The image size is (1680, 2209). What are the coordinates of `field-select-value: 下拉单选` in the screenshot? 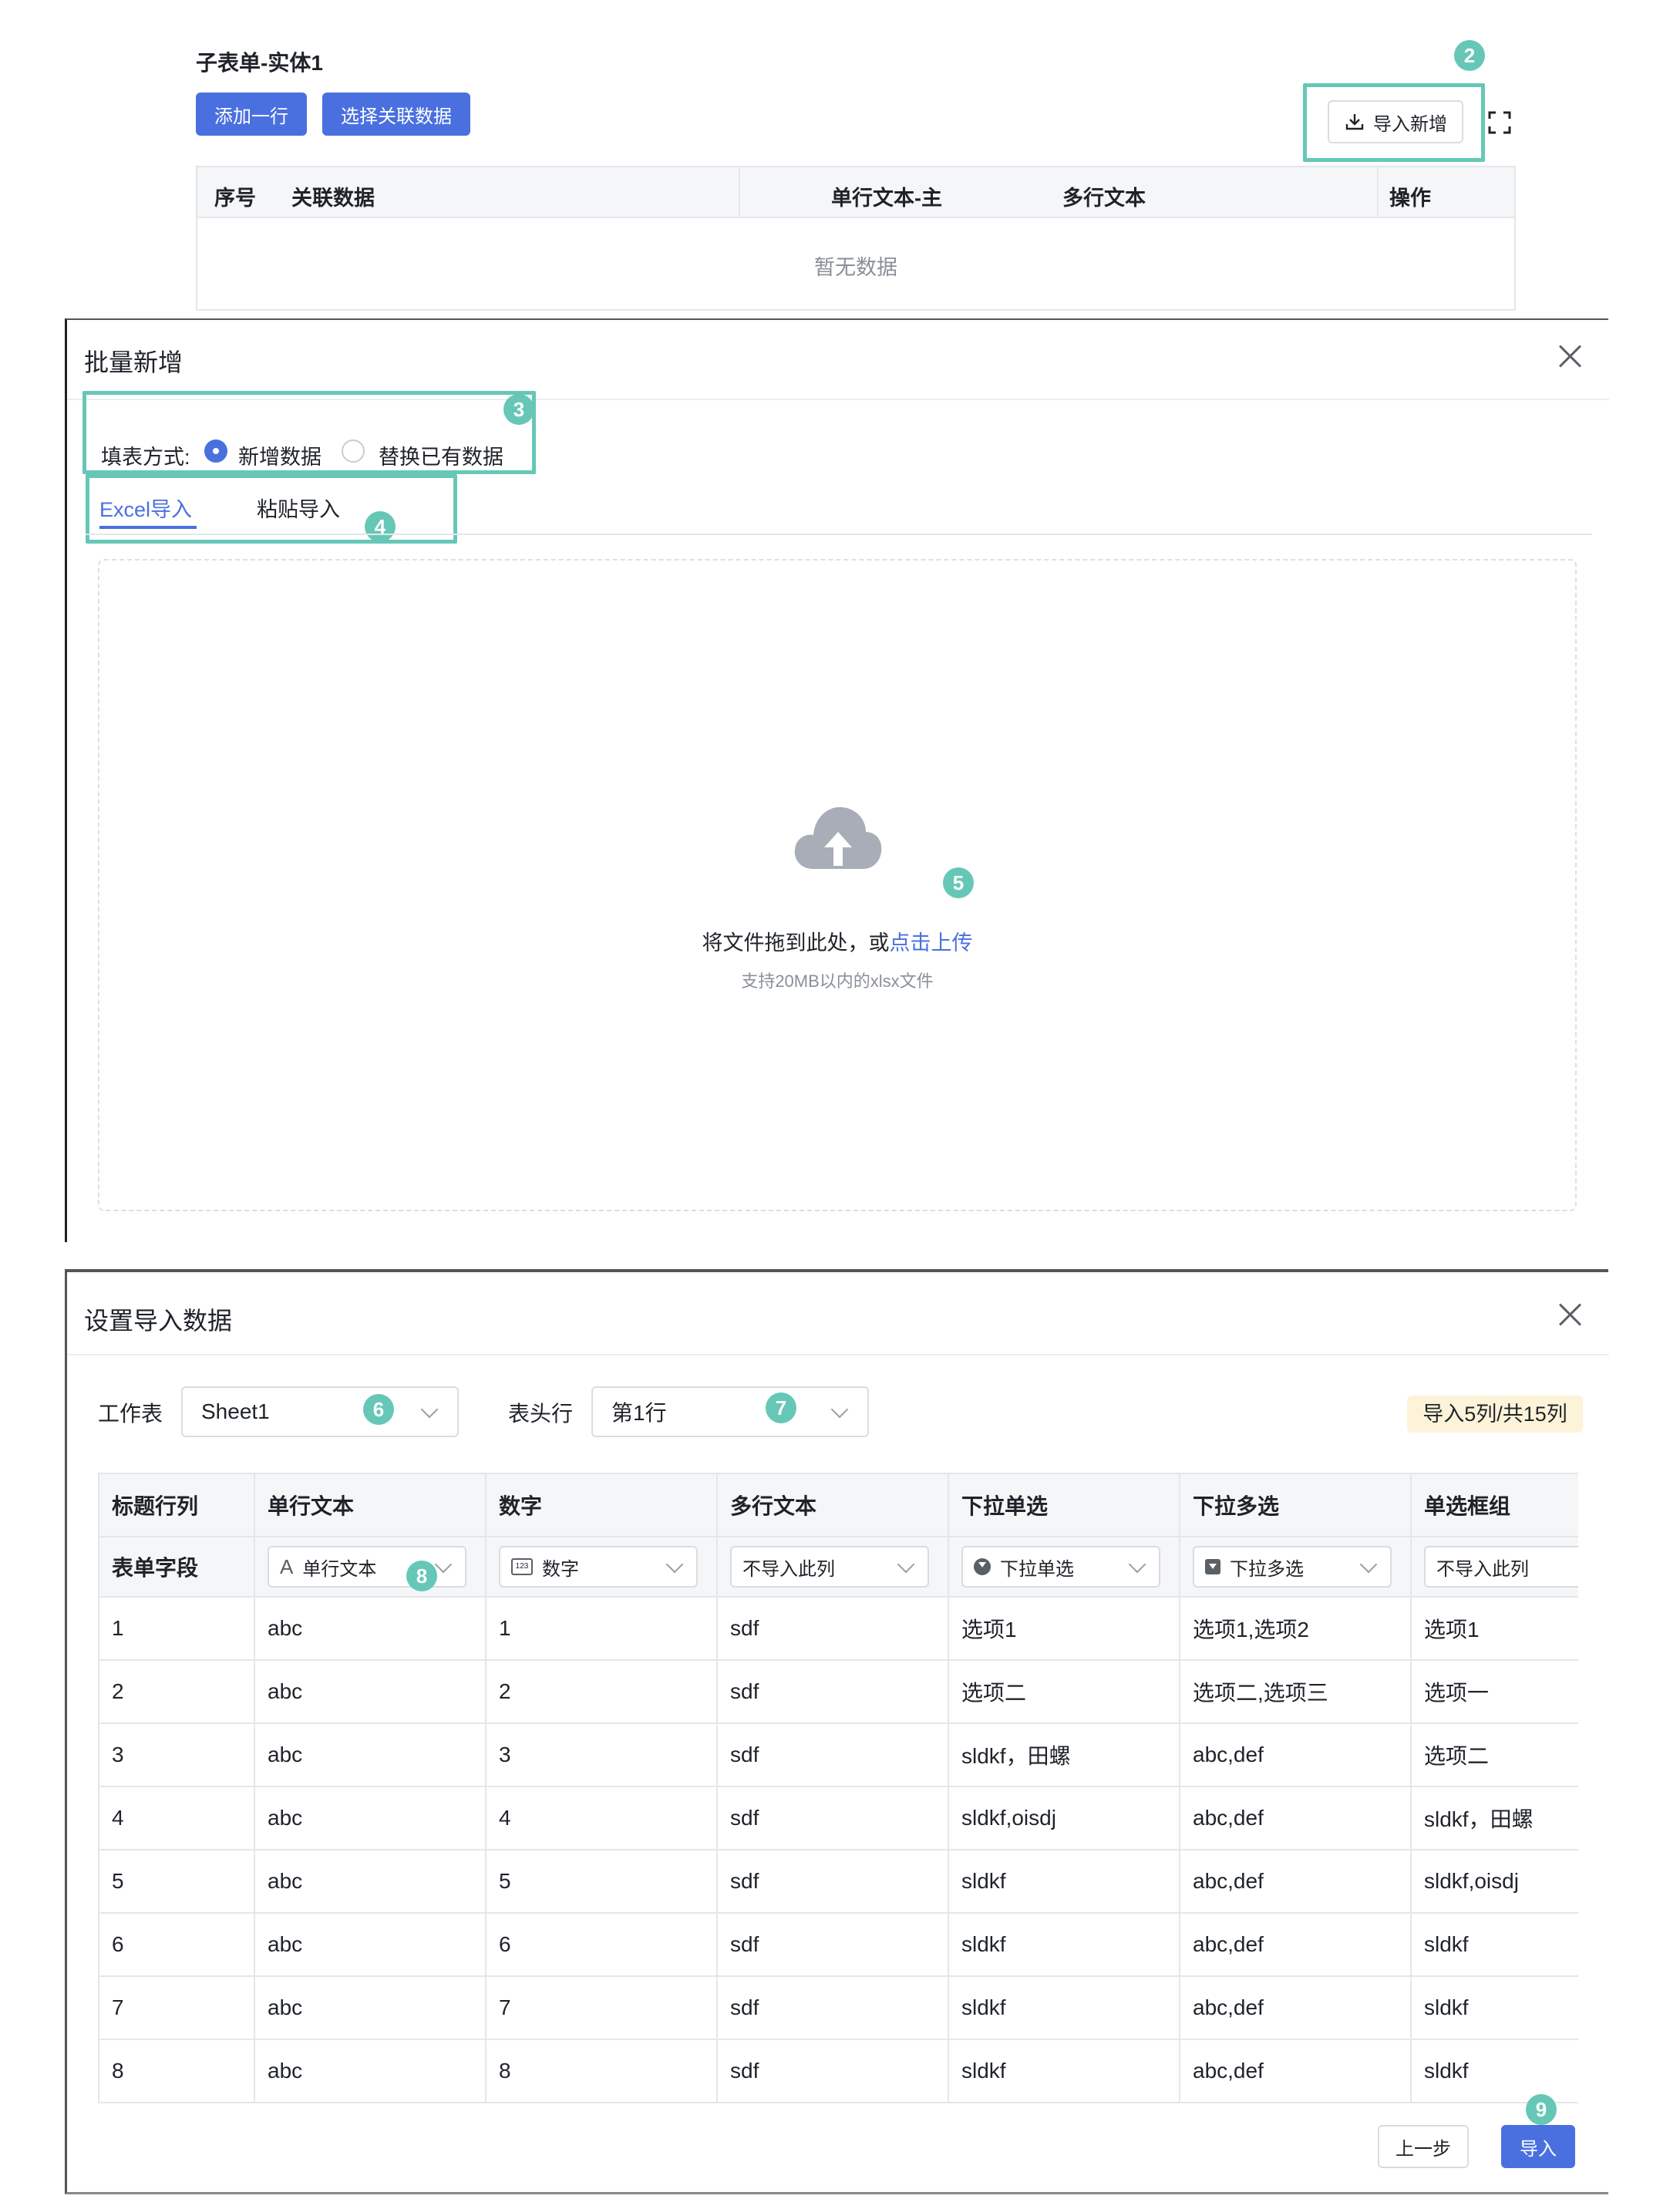 It's located at (1037, 1569).